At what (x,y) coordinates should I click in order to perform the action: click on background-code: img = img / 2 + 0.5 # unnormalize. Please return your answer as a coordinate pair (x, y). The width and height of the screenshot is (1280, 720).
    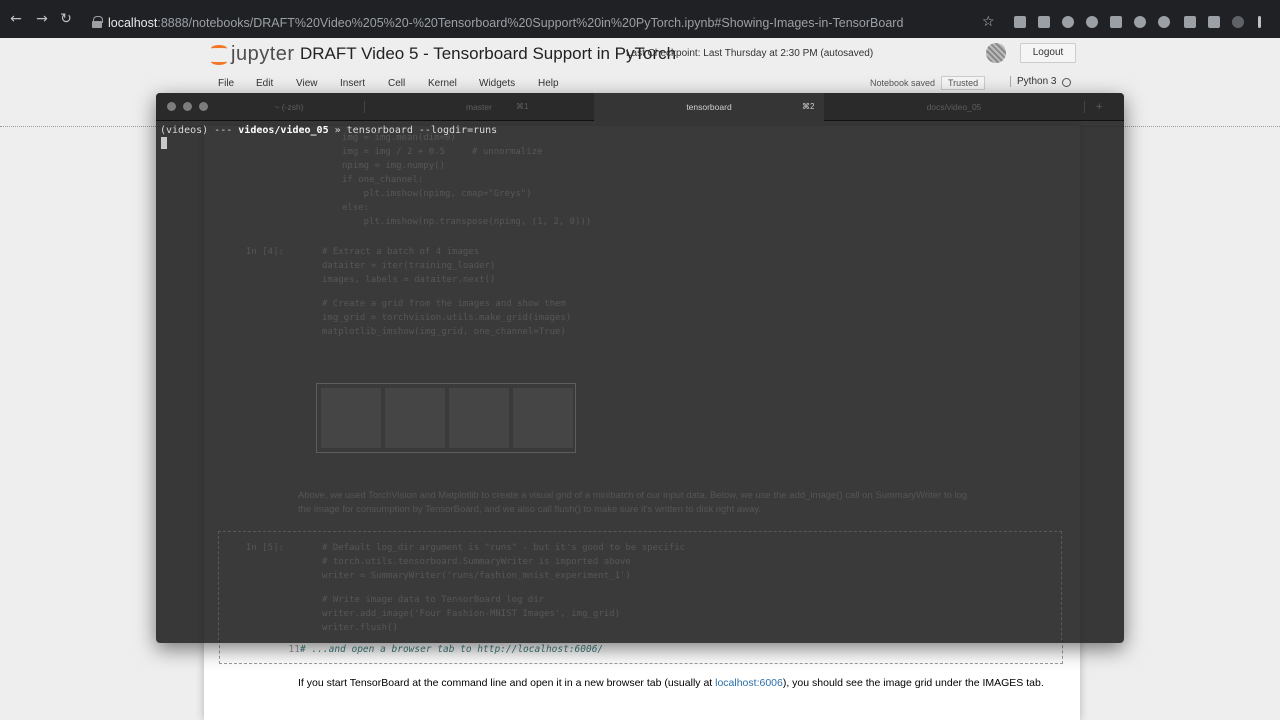
    Looking at the image, I should click on (442, 152).